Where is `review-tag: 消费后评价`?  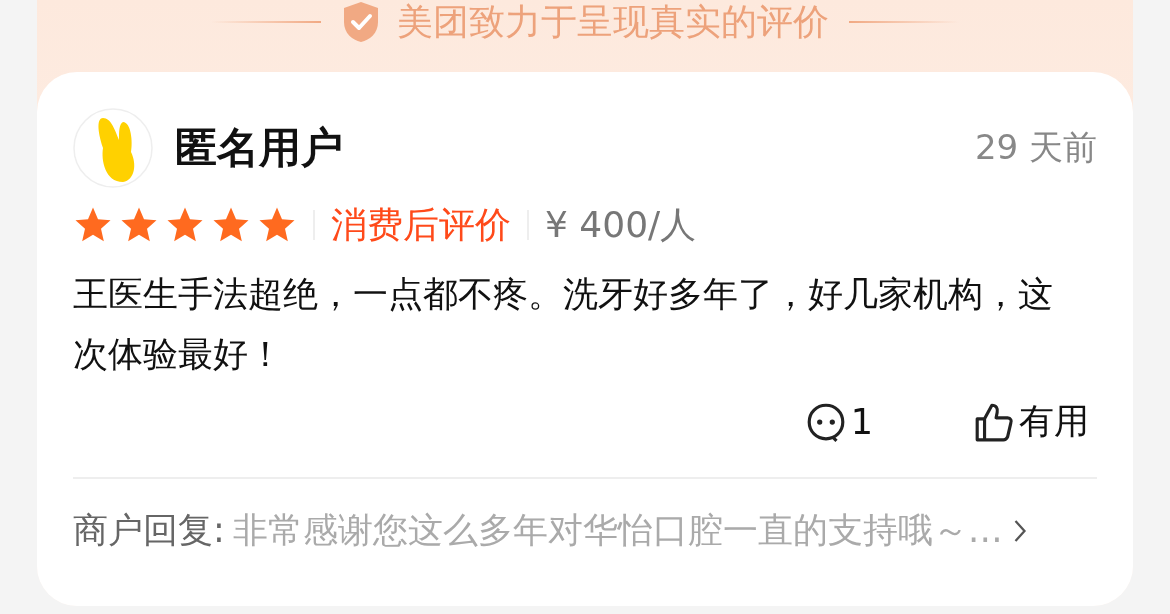 review-tag: 消费后评价 is located at coordinates (421, 225).